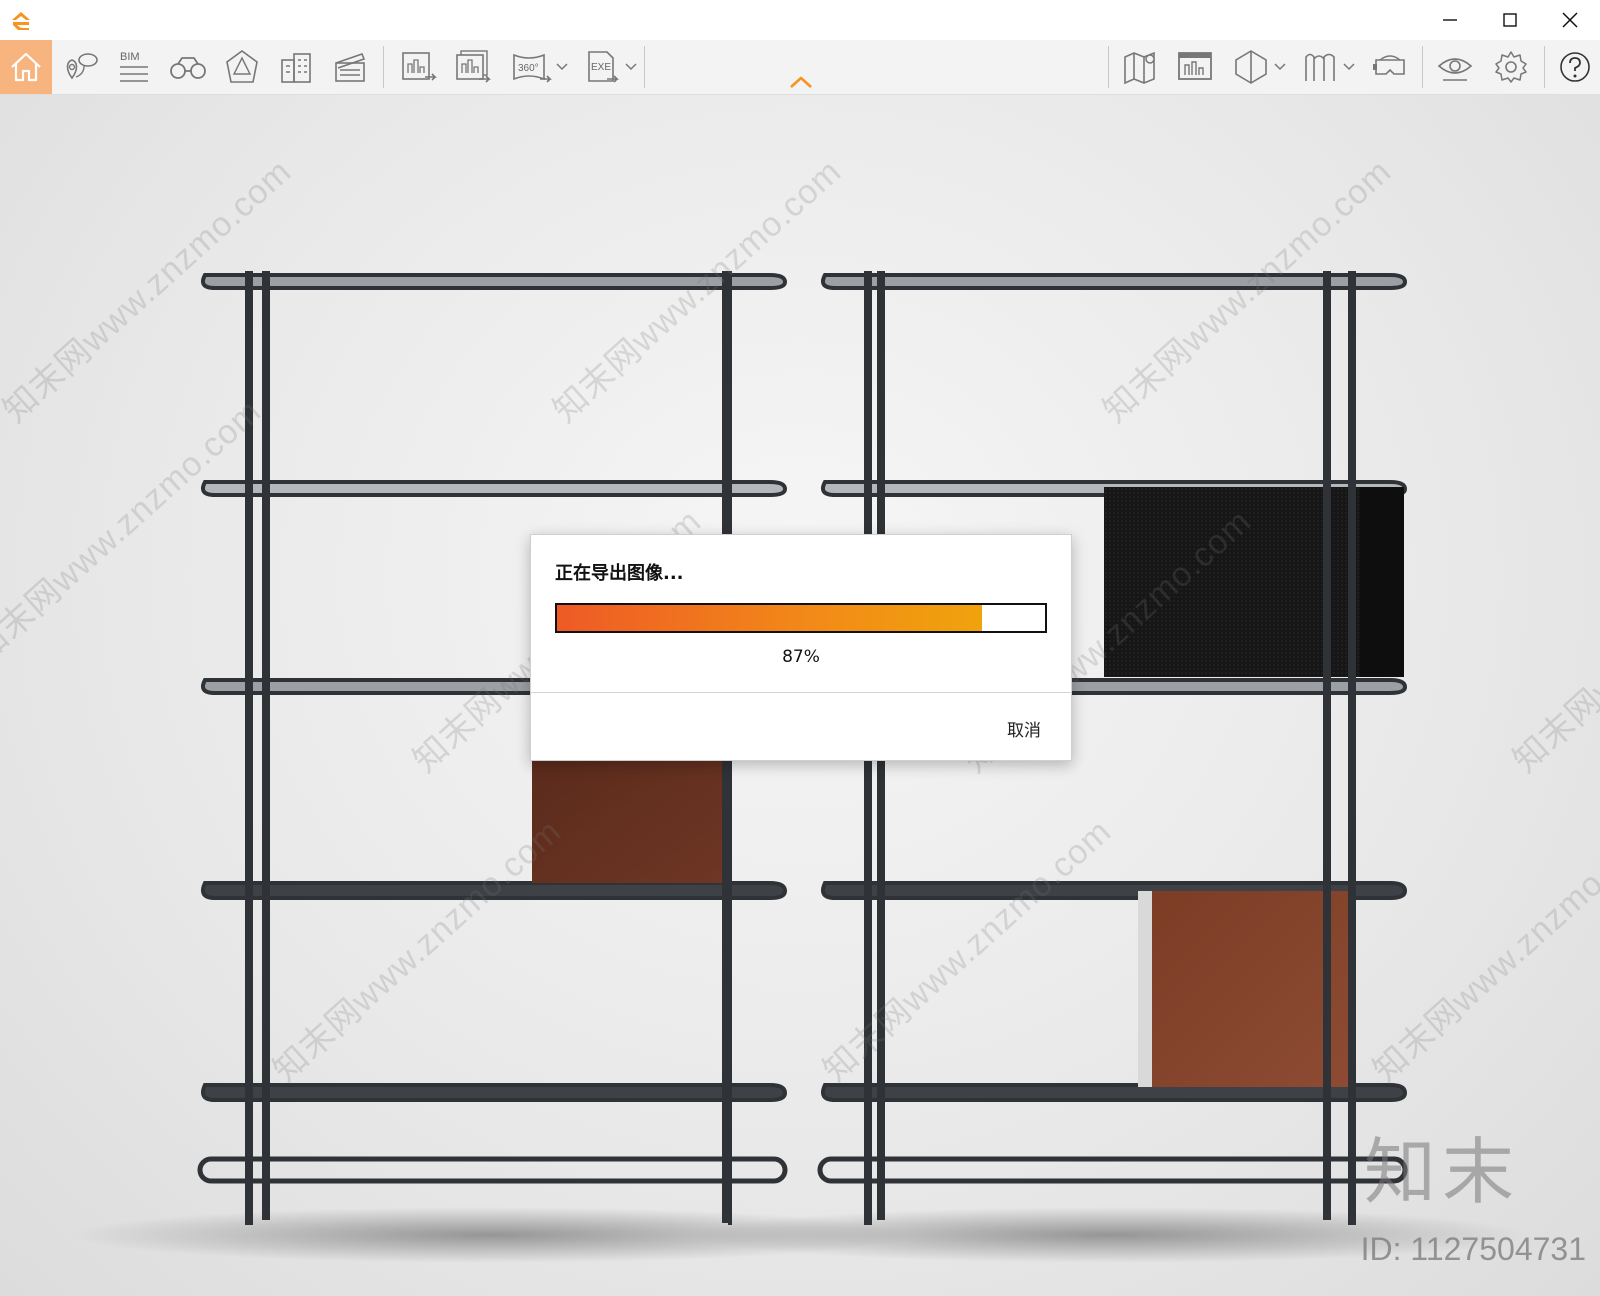 The width and height of the screenshot is (1600, 1296). I want to click on minimize-button, so click(1450, 20).